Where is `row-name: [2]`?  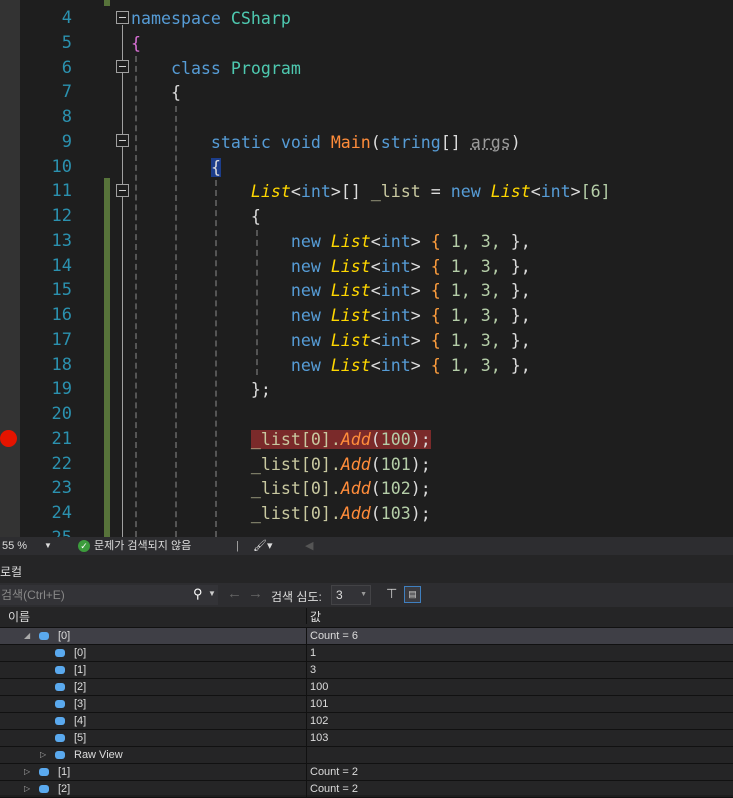
row-name: [2] is located at coordinates (80, 687).